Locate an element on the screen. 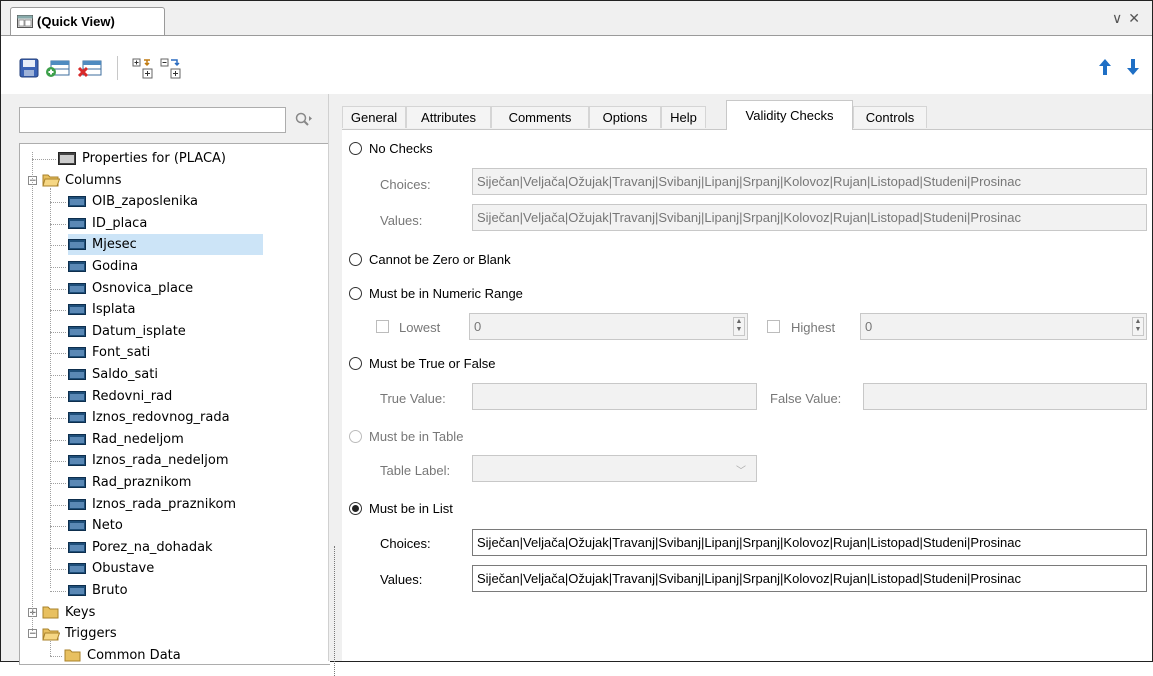 The height and width of the screenshot is (676, 1153). move-down-icon is located at coordinates (1133, 67).